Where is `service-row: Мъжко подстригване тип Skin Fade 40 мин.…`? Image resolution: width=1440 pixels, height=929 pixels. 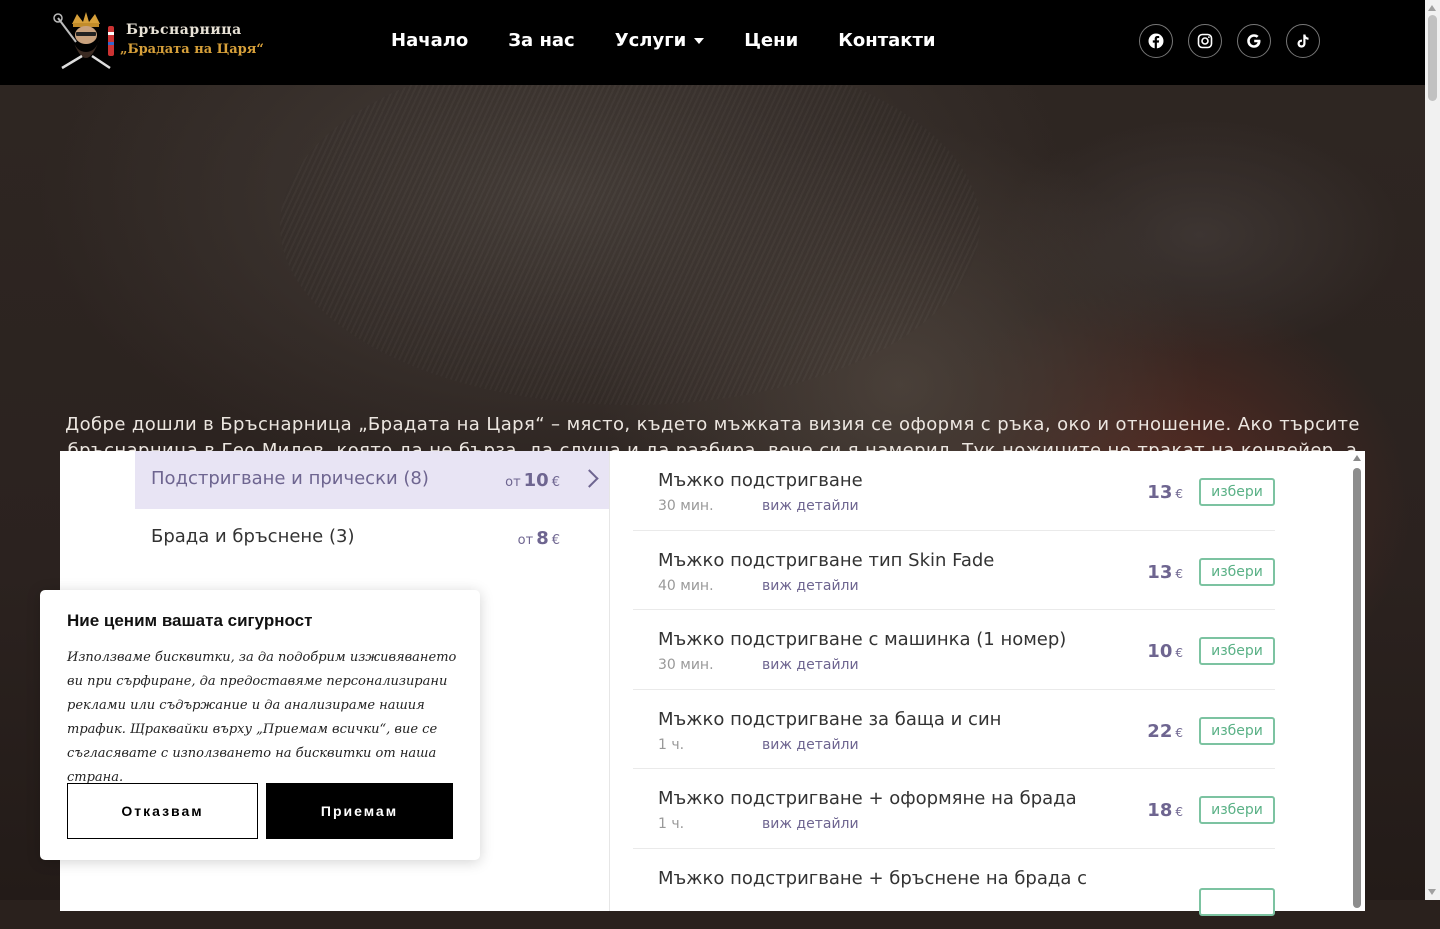 service-row: Мъжко подстригване тип Skin Fade 40 мин.… is located at coordinates (954, 571).